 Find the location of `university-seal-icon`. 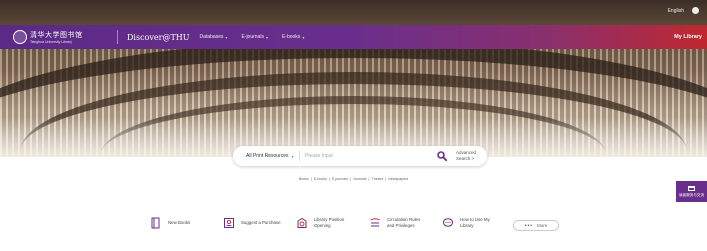

university-seal-icon is located at coordinates (20, 37).